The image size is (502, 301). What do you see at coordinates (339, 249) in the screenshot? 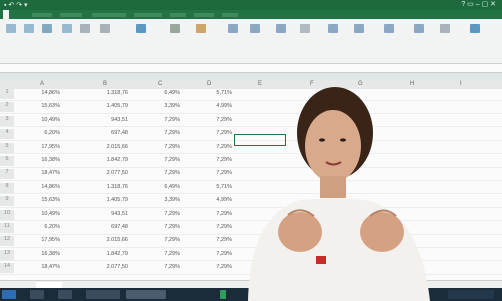
I see `presenter-shirt` at bounding box center [339, 249].